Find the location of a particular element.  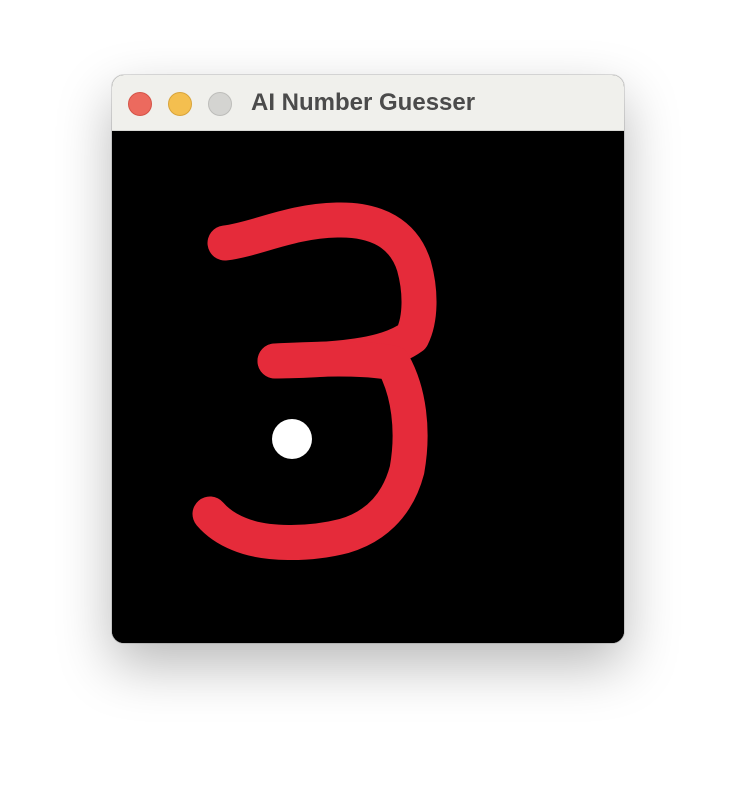

minimize-window-button is located at coordinates (180, 104).